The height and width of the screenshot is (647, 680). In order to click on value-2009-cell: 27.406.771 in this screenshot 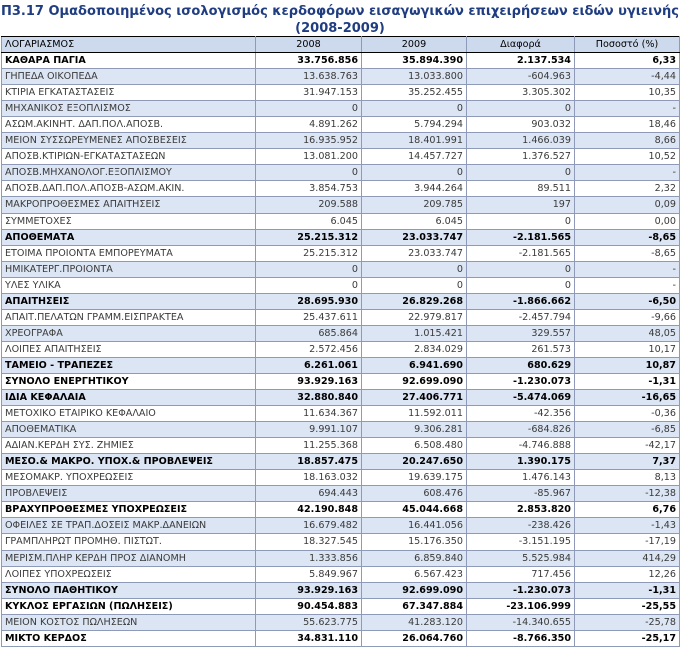, I will do `click(414, 398)`.